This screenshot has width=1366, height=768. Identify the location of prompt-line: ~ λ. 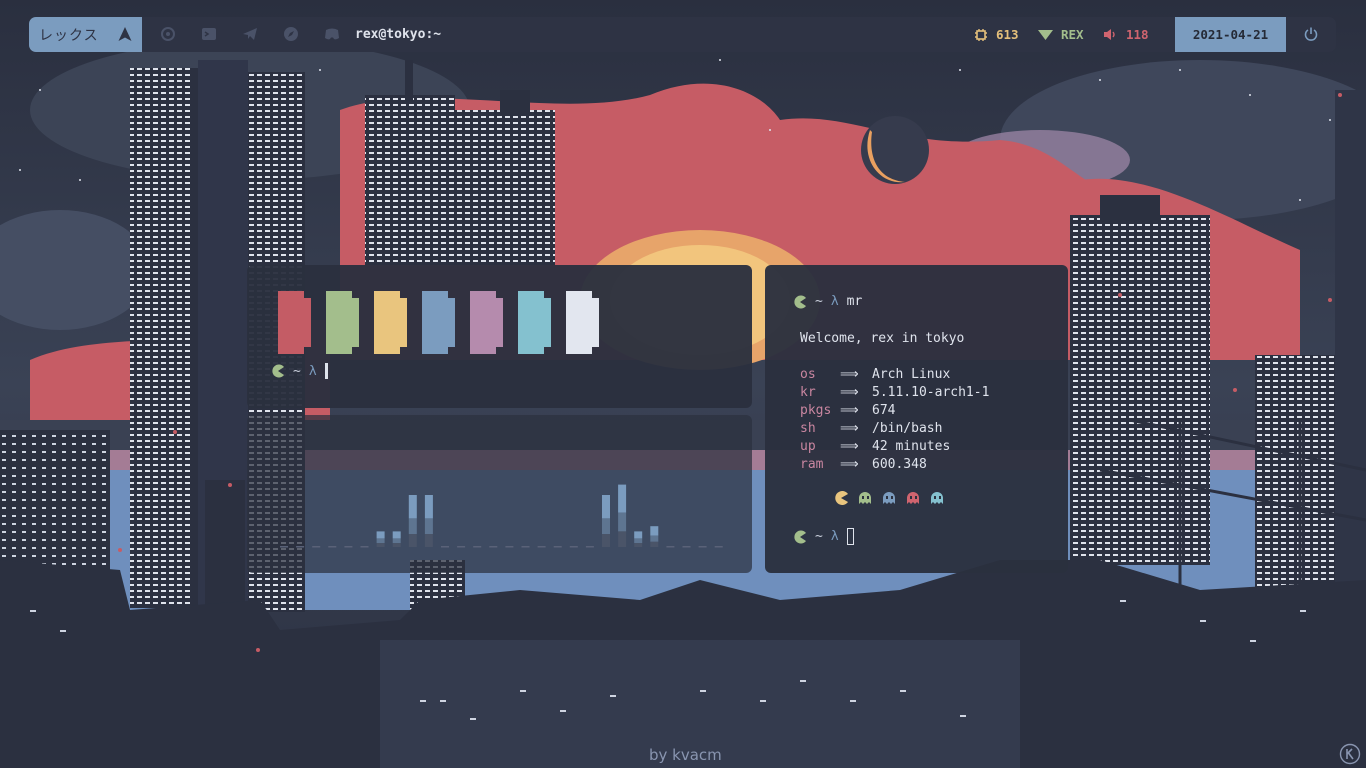
(299, 371).